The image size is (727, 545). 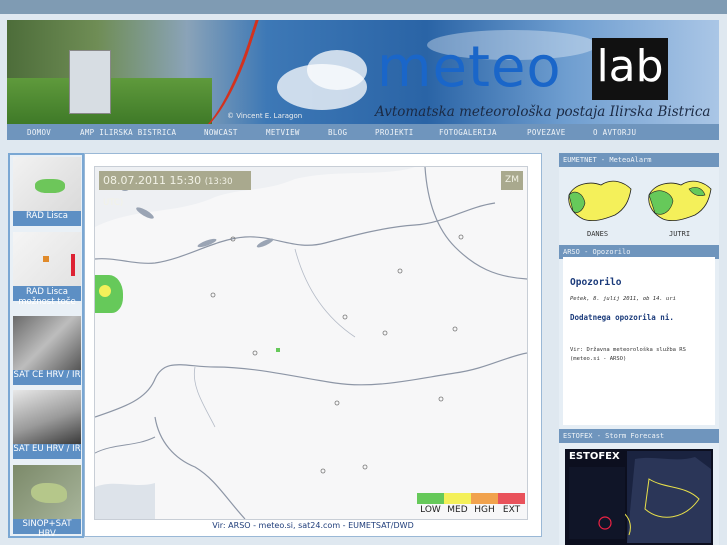 What do you see at coordinates (47, 449) in the screenshot?
I see `thumb-label: SAT EU HRV / IR` at bounding box center [47, 449].